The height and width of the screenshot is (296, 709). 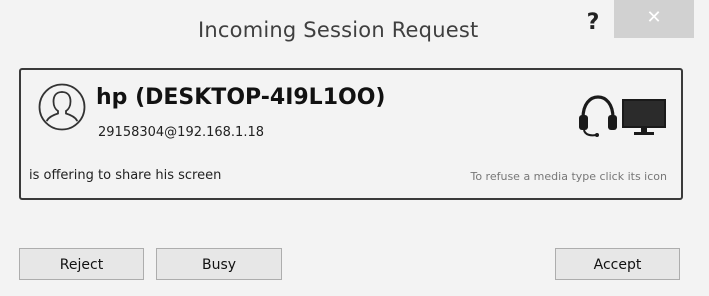 I want to click on monitor-icon, so click(x=644, y=117).